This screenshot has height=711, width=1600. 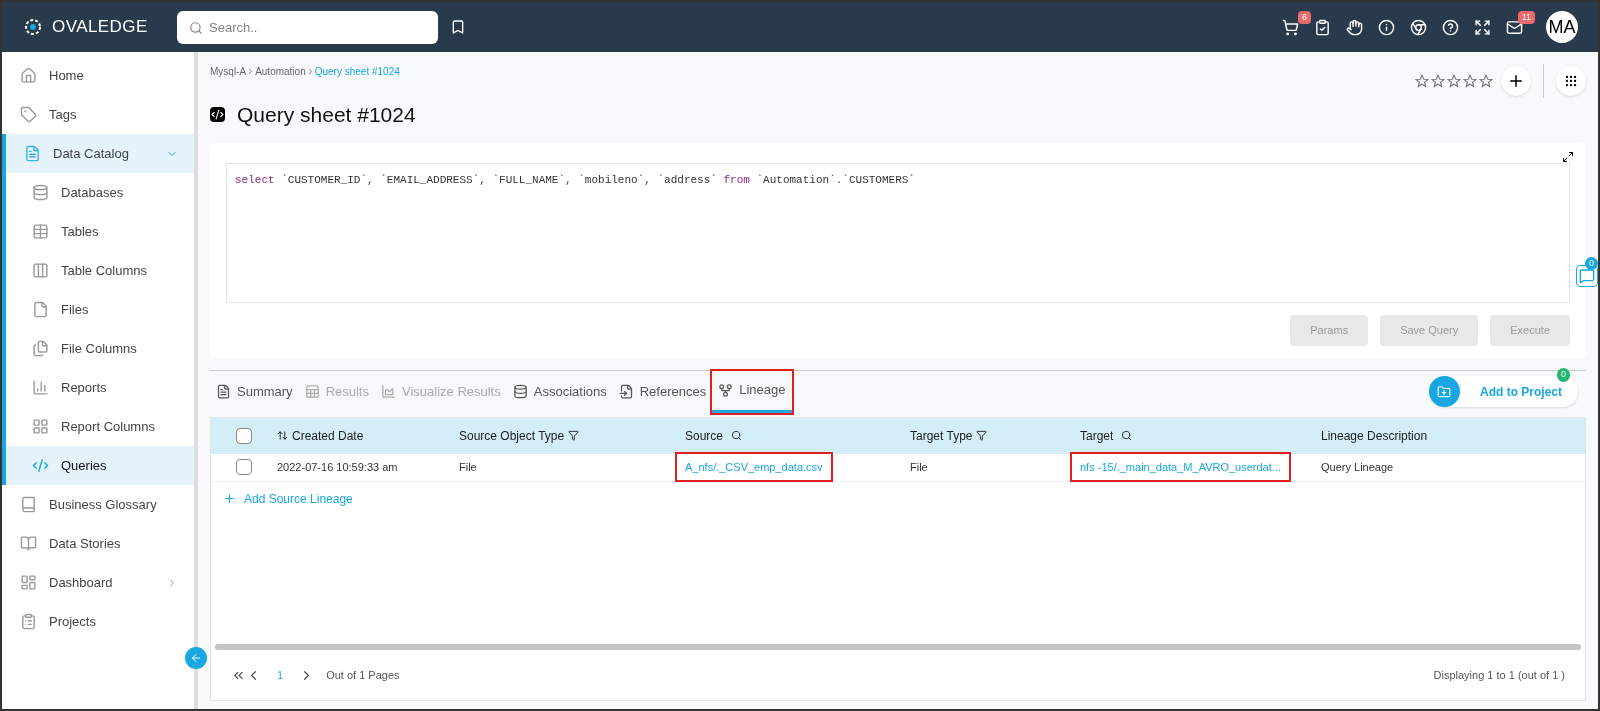 What do you see at coordinates (1418, 27) in the screenshot?
I see `browser-icon` at bounding box center [1418, 27].